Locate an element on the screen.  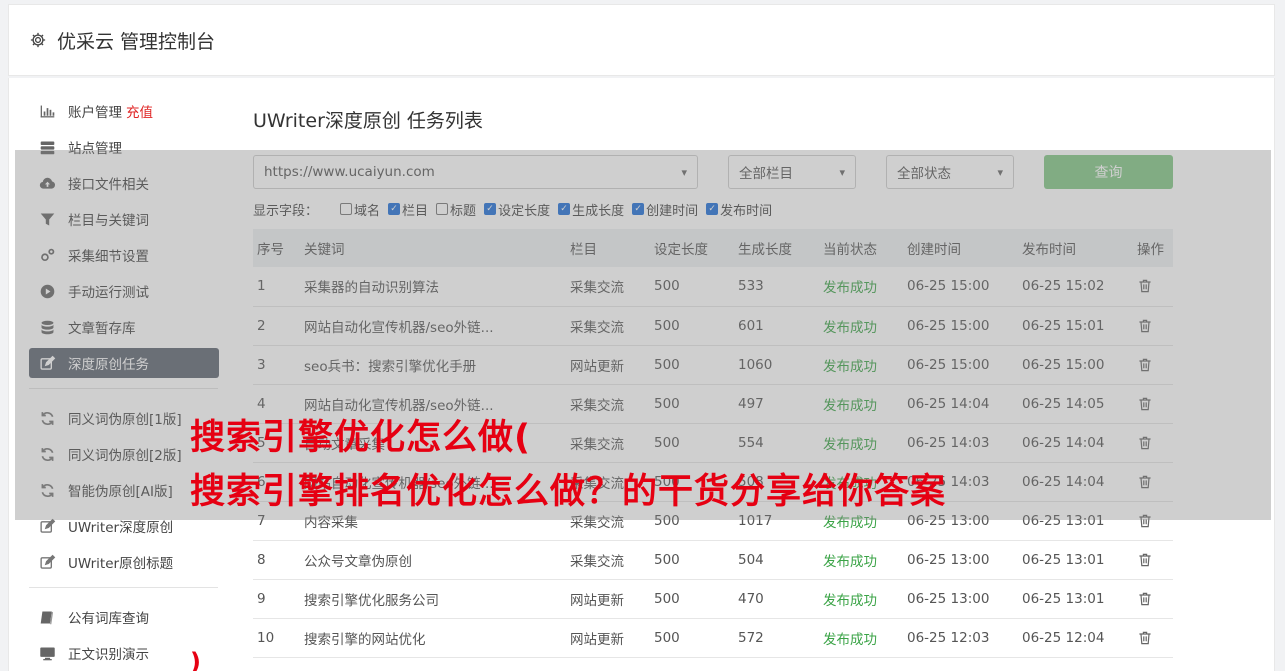
cell-index: 1 is located at coordinates (261, 286).